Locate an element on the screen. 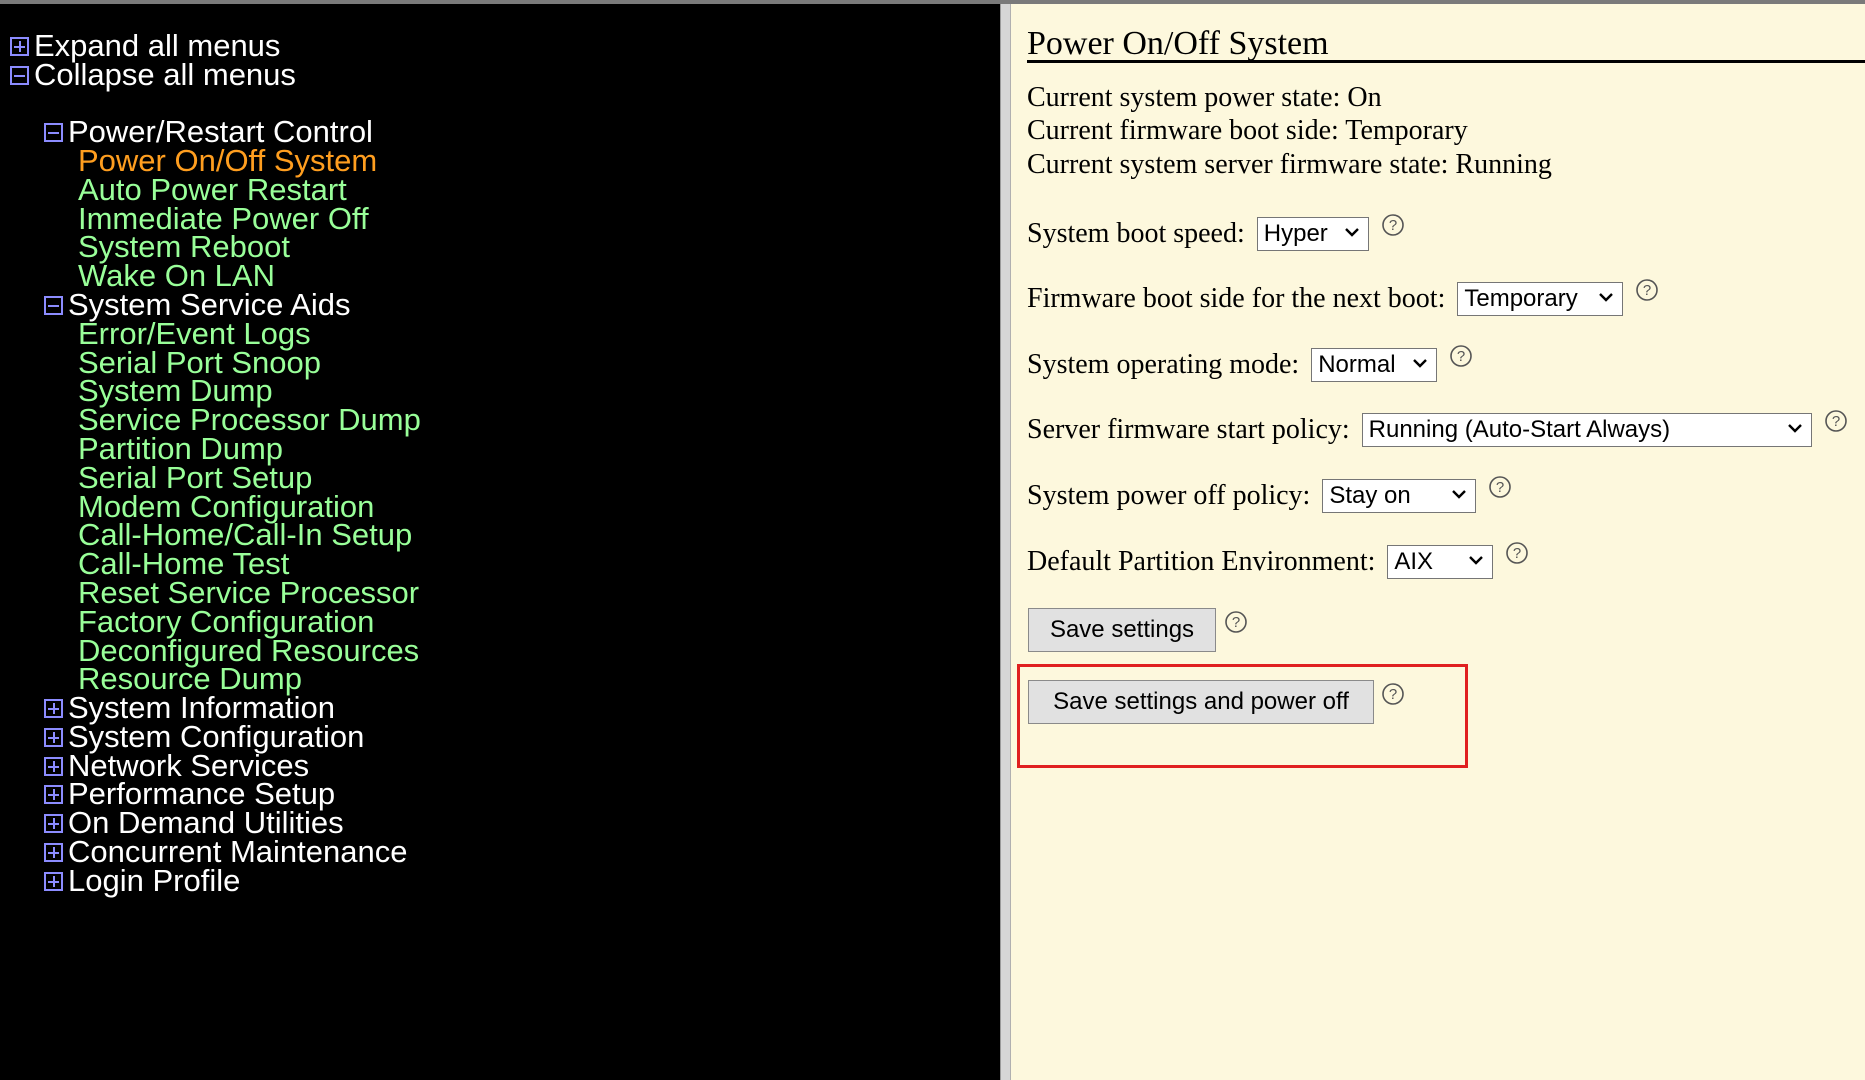  status-firmware-boot-side: Current firmware boot side: Temporary is located at coordinates (1247, 130).